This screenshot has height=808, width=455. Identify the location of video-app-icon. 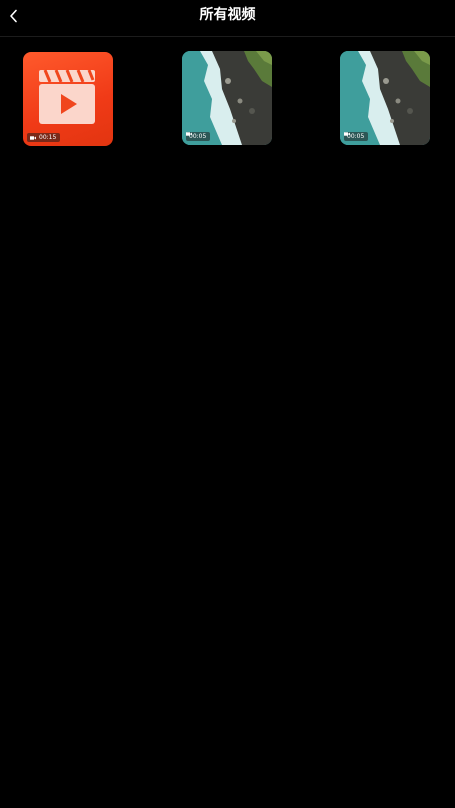
(67, 96).